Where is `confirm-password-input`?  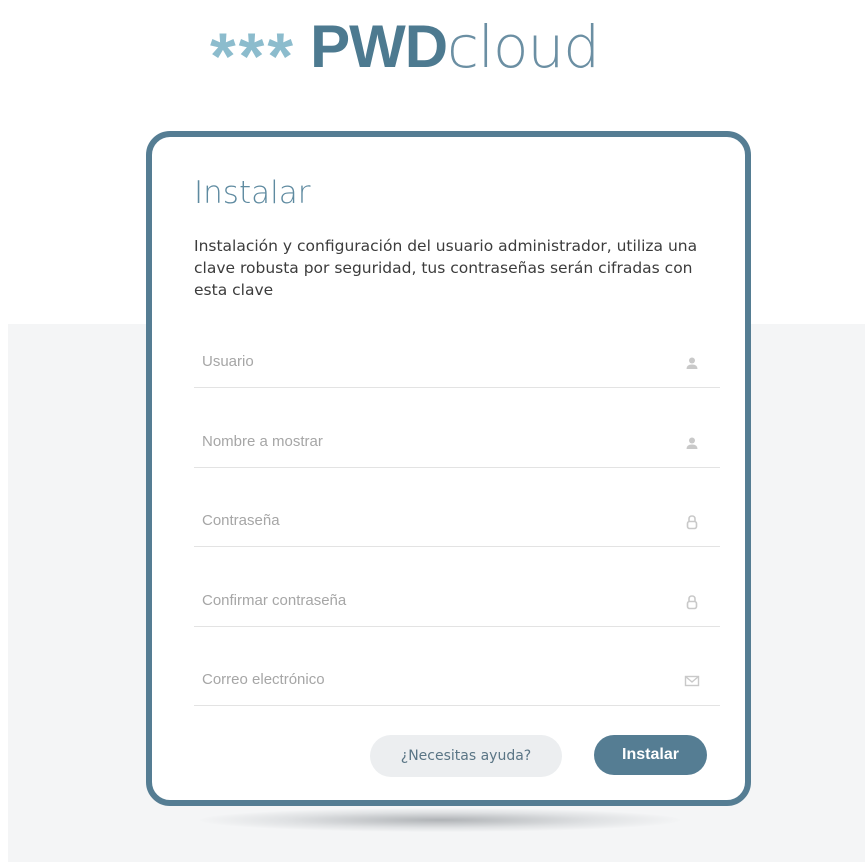 confirm-password-input is located at coordinates (438, 600).